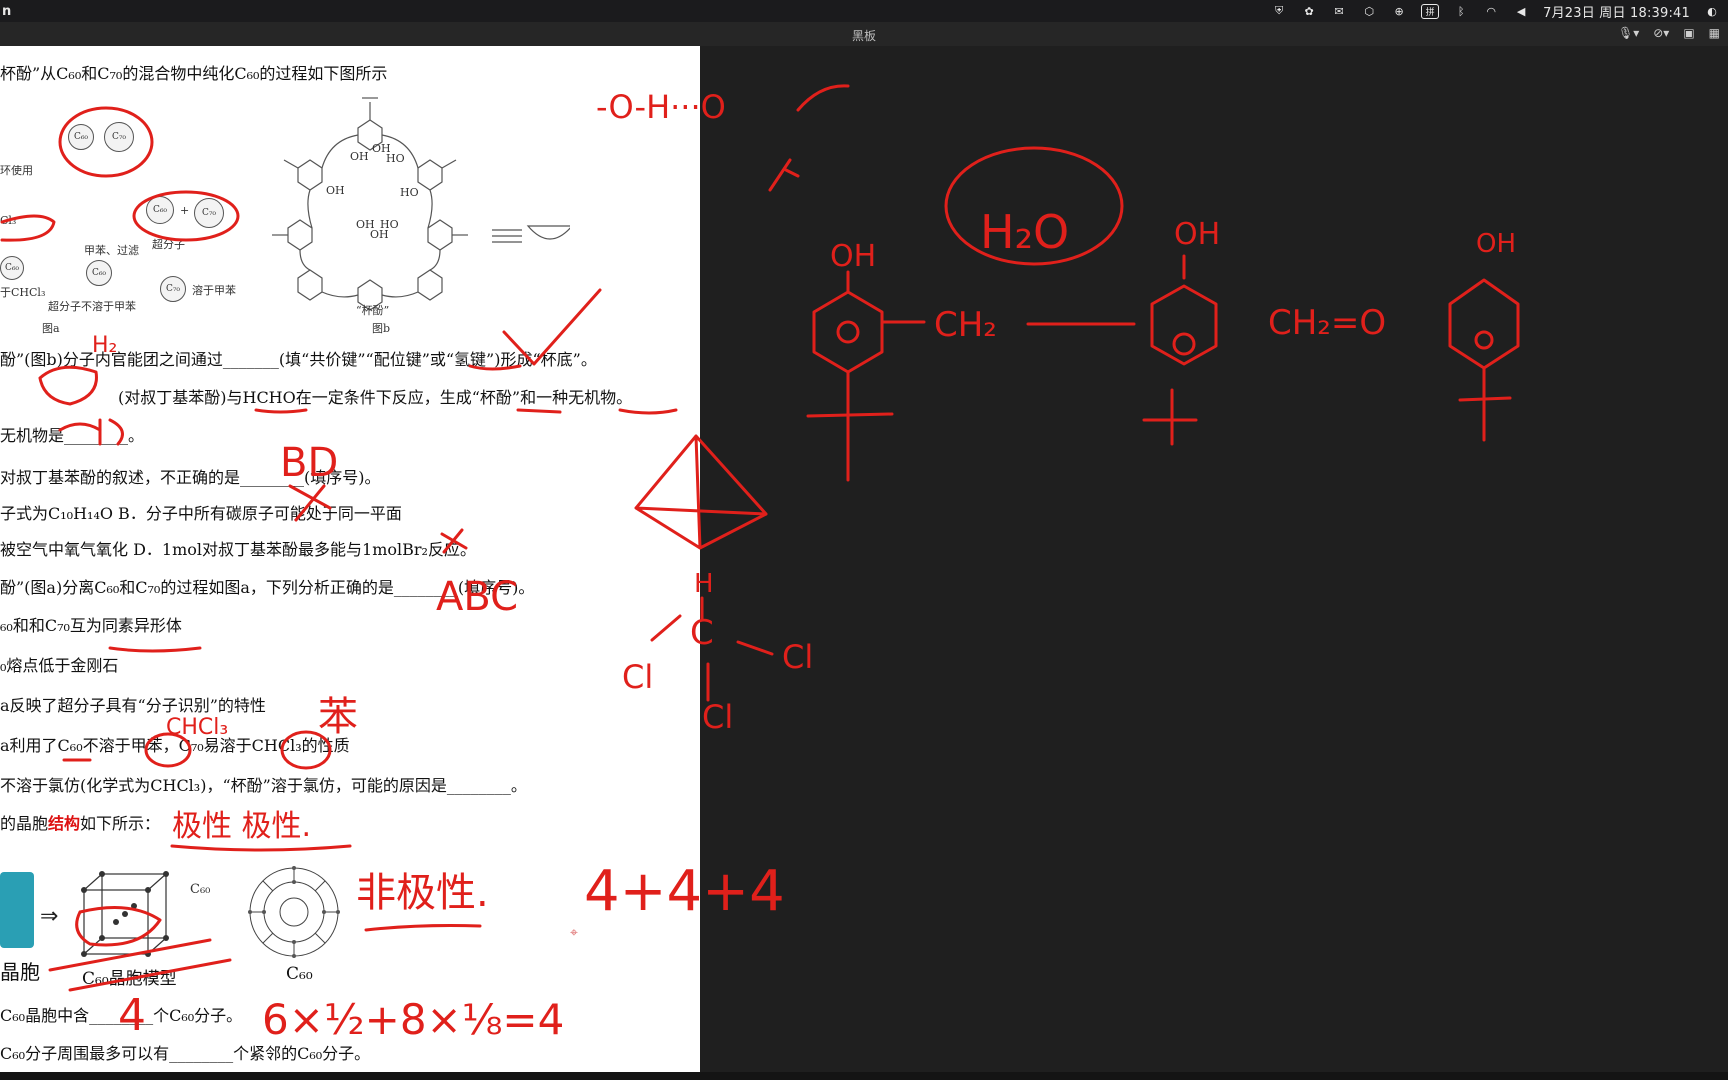 The width and height of the screenshot is (1728, 1080). What do you see at coordinates (373, 310) in the screenshot?
I see `fig-b-name: “杯酚”` at bounding box center [373, 310].